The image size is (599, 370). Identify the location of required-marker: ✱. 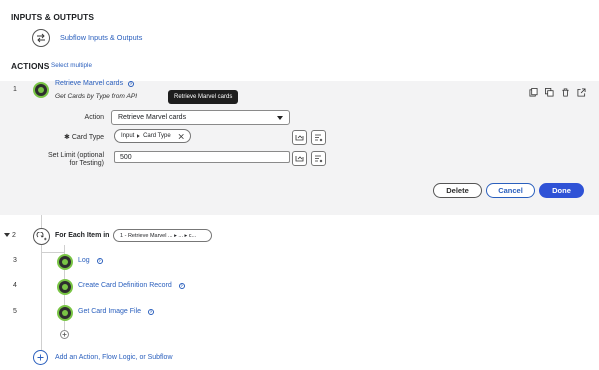
(67, 137).